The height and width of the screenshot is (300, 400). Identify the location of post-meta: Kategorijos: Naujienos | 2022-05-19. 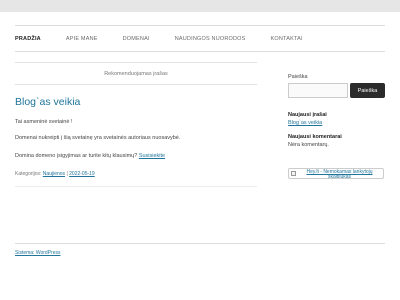
(136, 174).